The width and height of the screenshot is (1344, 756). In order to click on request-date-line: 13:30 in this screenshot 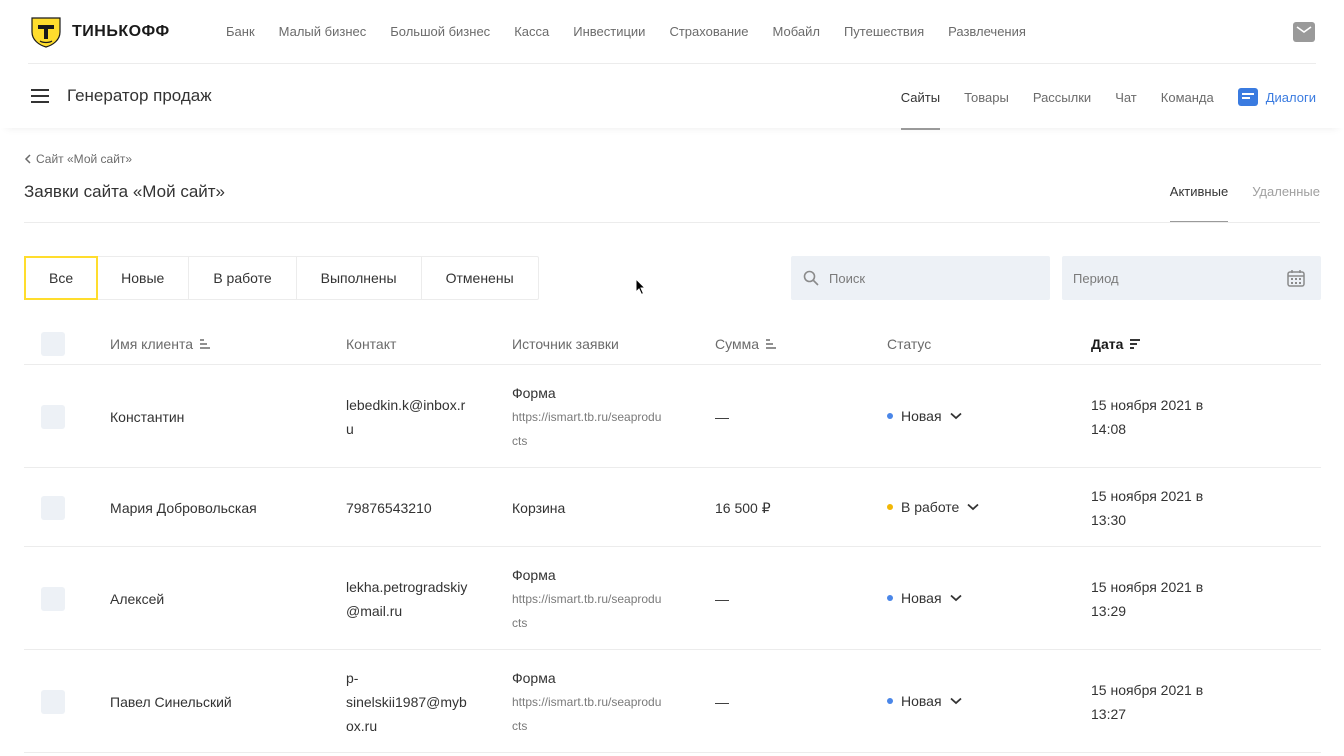, I will do `click(1109, 519)`.